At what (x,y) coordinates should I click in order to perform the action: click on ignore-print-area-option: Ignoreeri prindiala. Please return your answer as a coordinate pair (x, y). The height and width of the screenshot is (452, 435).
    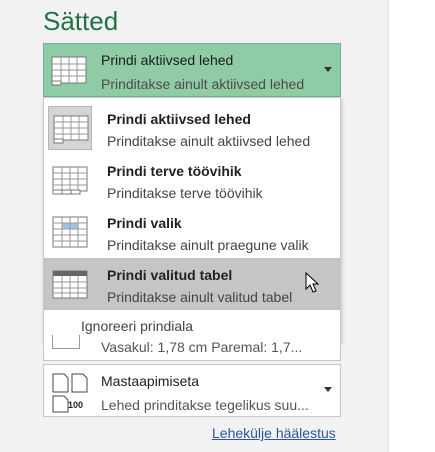
    Looking at the image, I should click on (137, 326).